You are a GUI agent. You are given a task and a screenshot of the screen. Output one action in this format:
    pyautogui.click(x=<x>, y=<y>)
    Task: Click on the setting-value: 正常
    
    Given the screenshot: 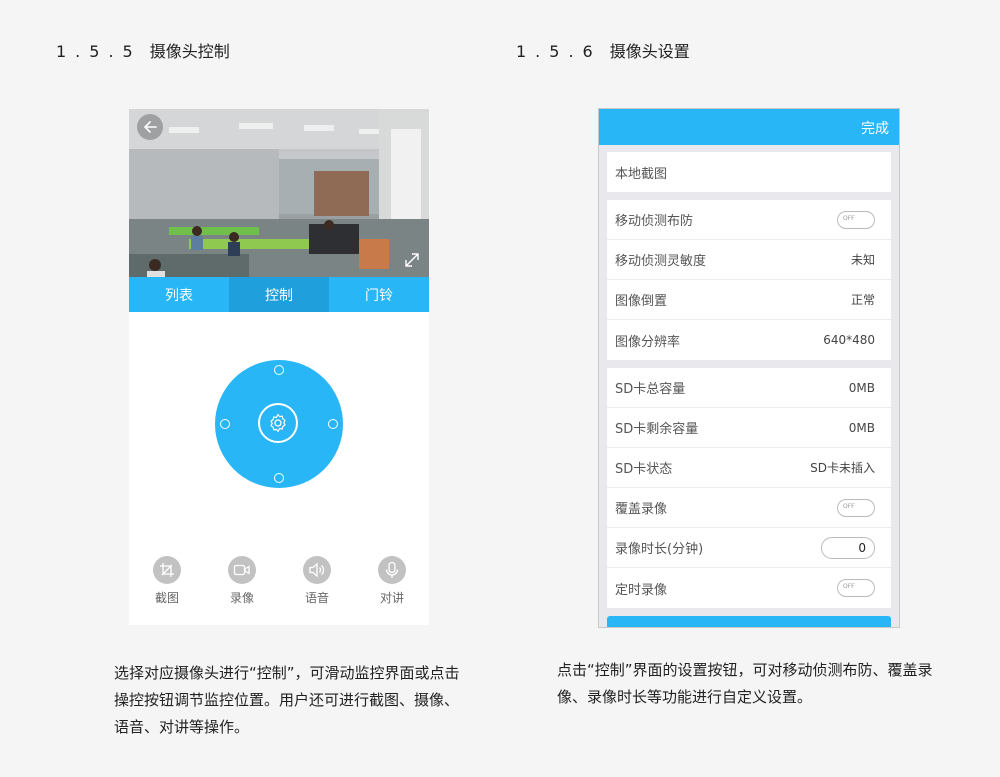 What is the action you would take?
    pyautogui.click(x=862, y=300)
    